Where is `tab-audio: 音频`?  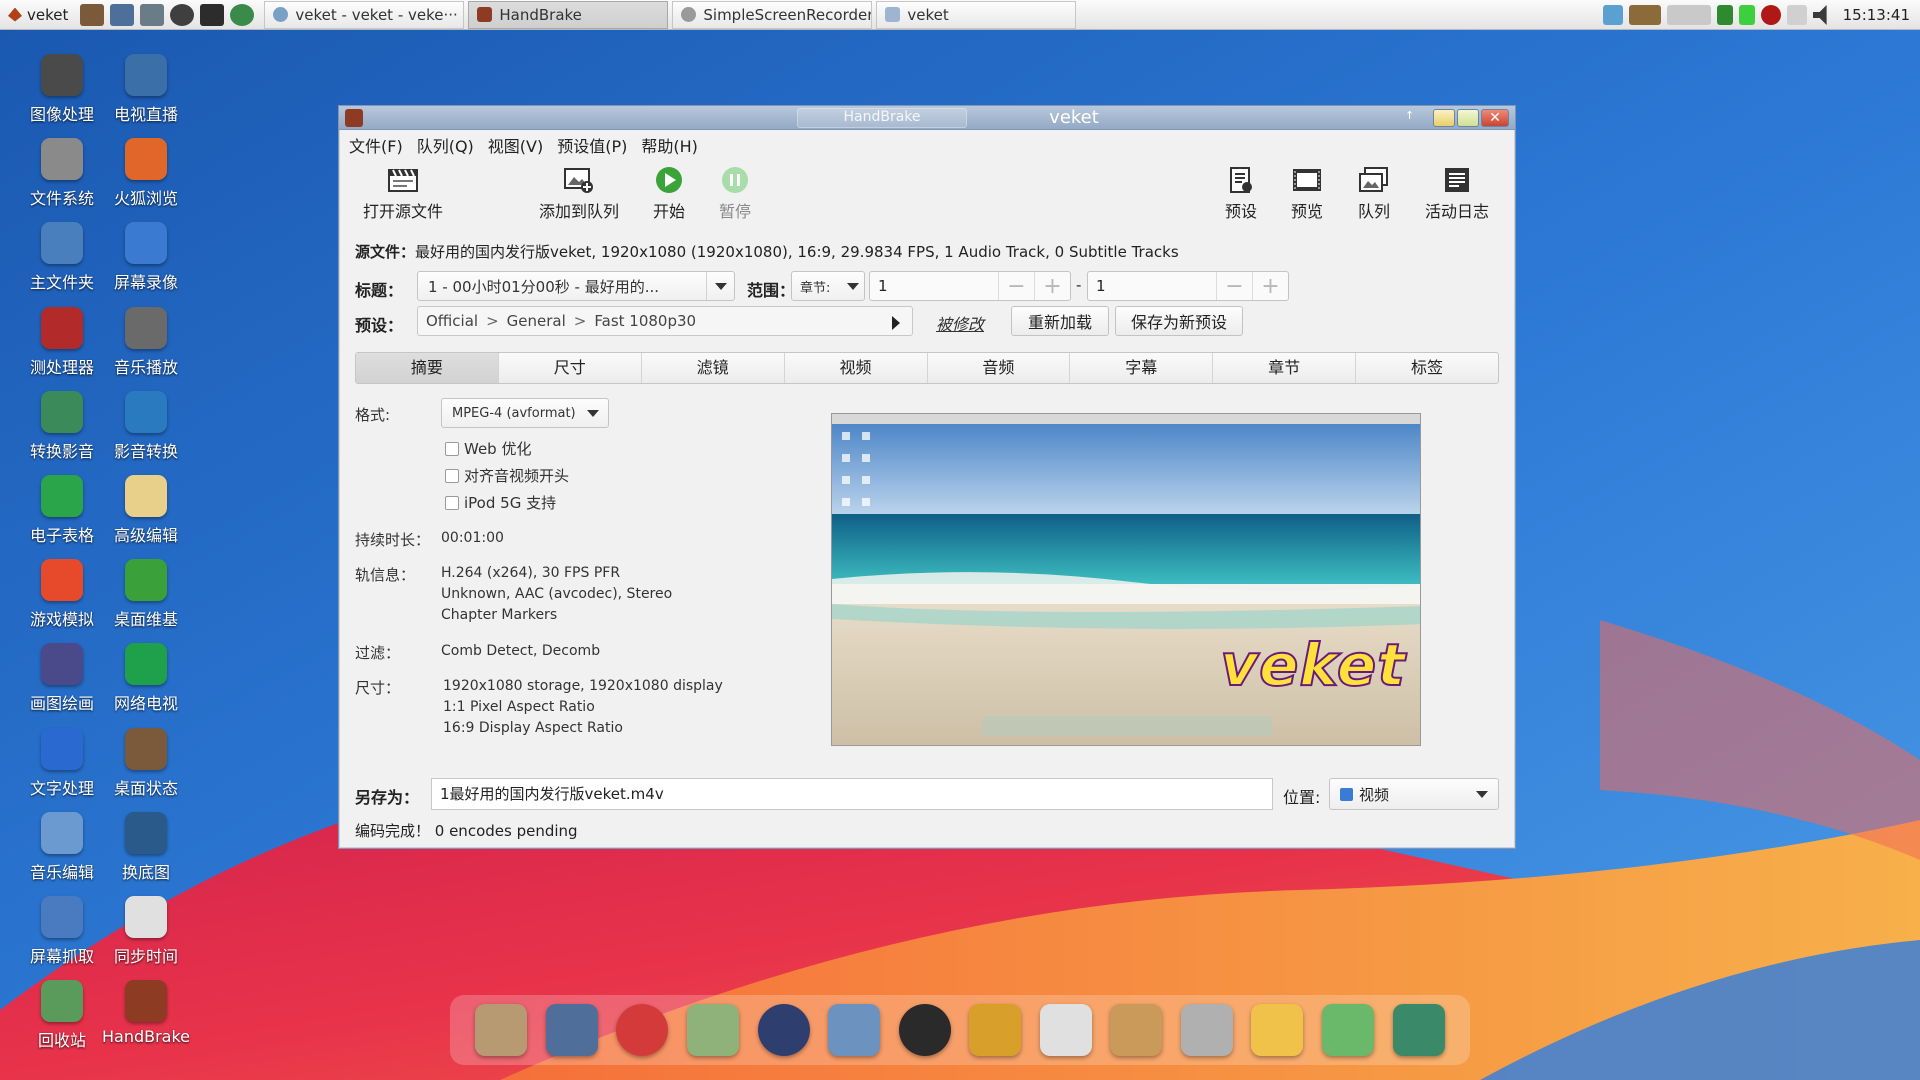
tab-audio: 音频 is located at coordinates (999, 368).